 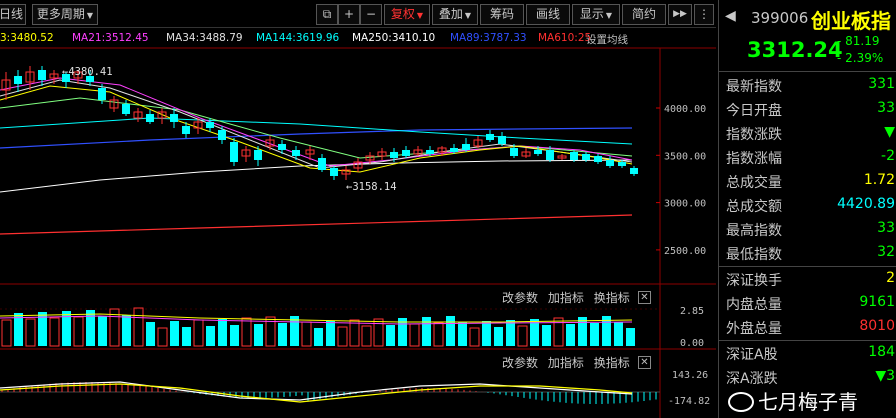 What do you see at coordinates (87, 72) in the screenshot?
I see `high-annotation: ←4380.41` at bounding box center [87, 72].